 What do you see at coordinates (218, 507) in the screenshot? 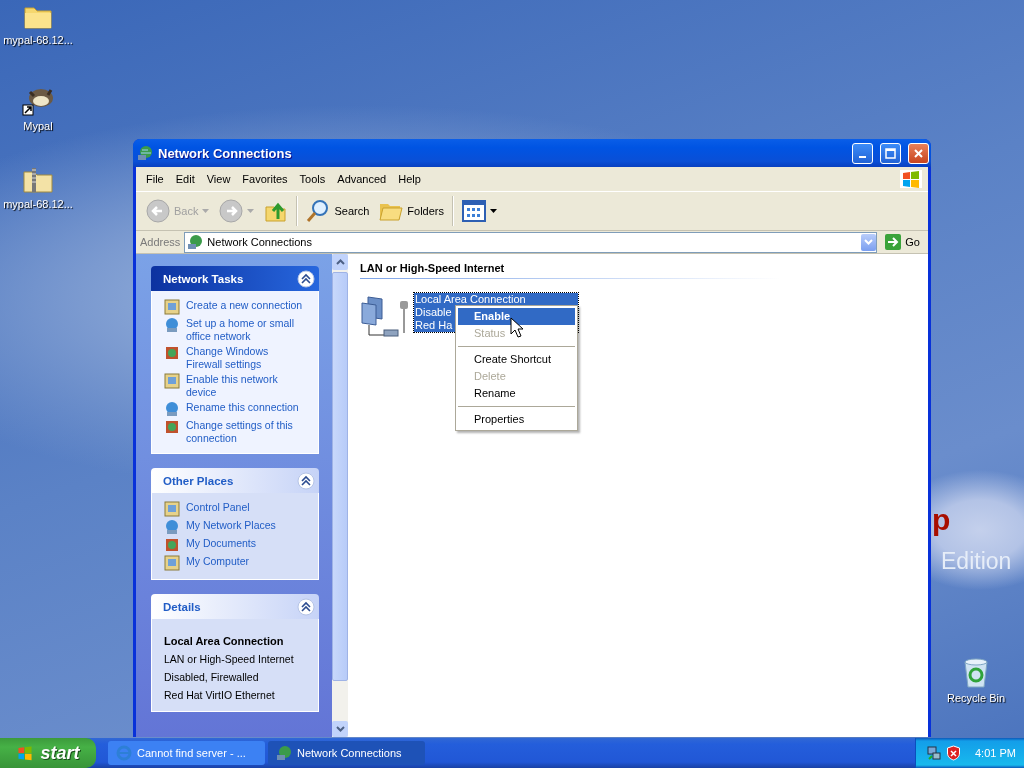
I see `task-link: Control Panel` at bounding box center [218, 507].